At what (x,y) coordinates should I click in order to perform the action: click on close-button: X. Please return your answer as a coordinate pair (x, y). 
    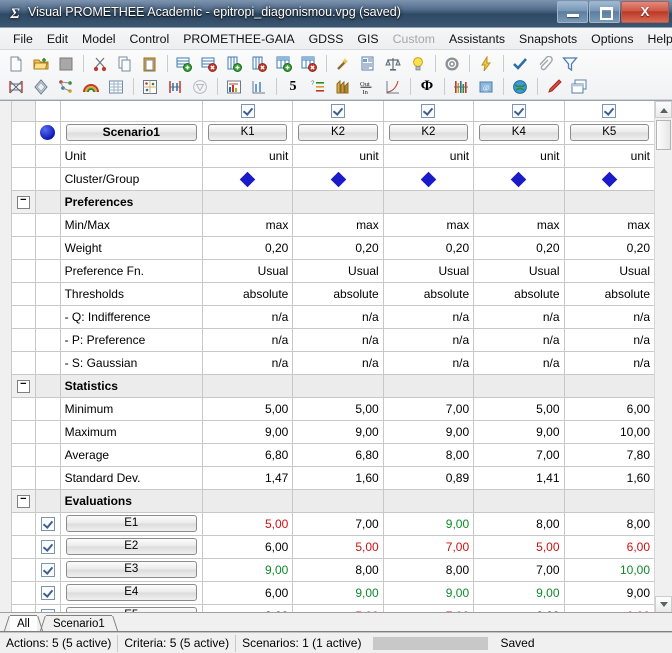
    Looking at the image, I should click on (645, 12).